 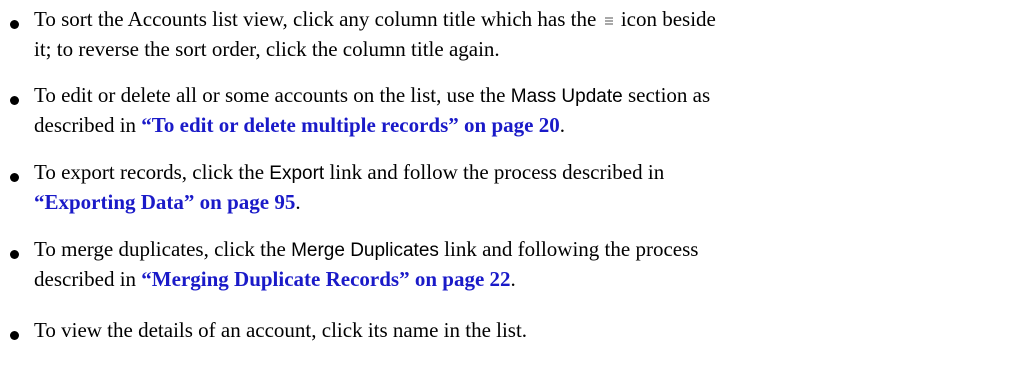 What do you see at coordinates (522, 202) in the screenshot?
I see `text-line: “Exporting Data” on page 95.` at bounding box center [522, 202].